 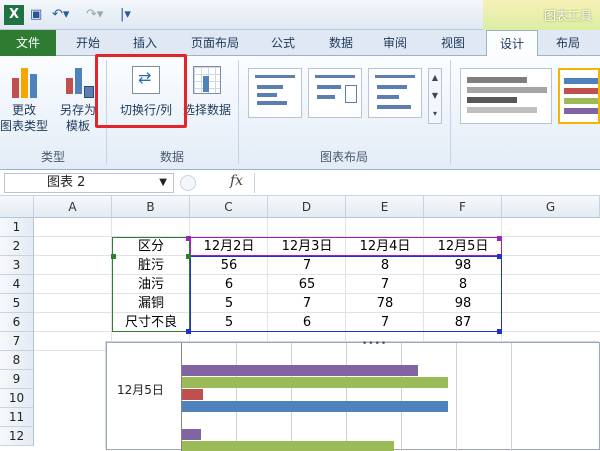 I want to click on column-header-d: D, so click(x=307, y=207).